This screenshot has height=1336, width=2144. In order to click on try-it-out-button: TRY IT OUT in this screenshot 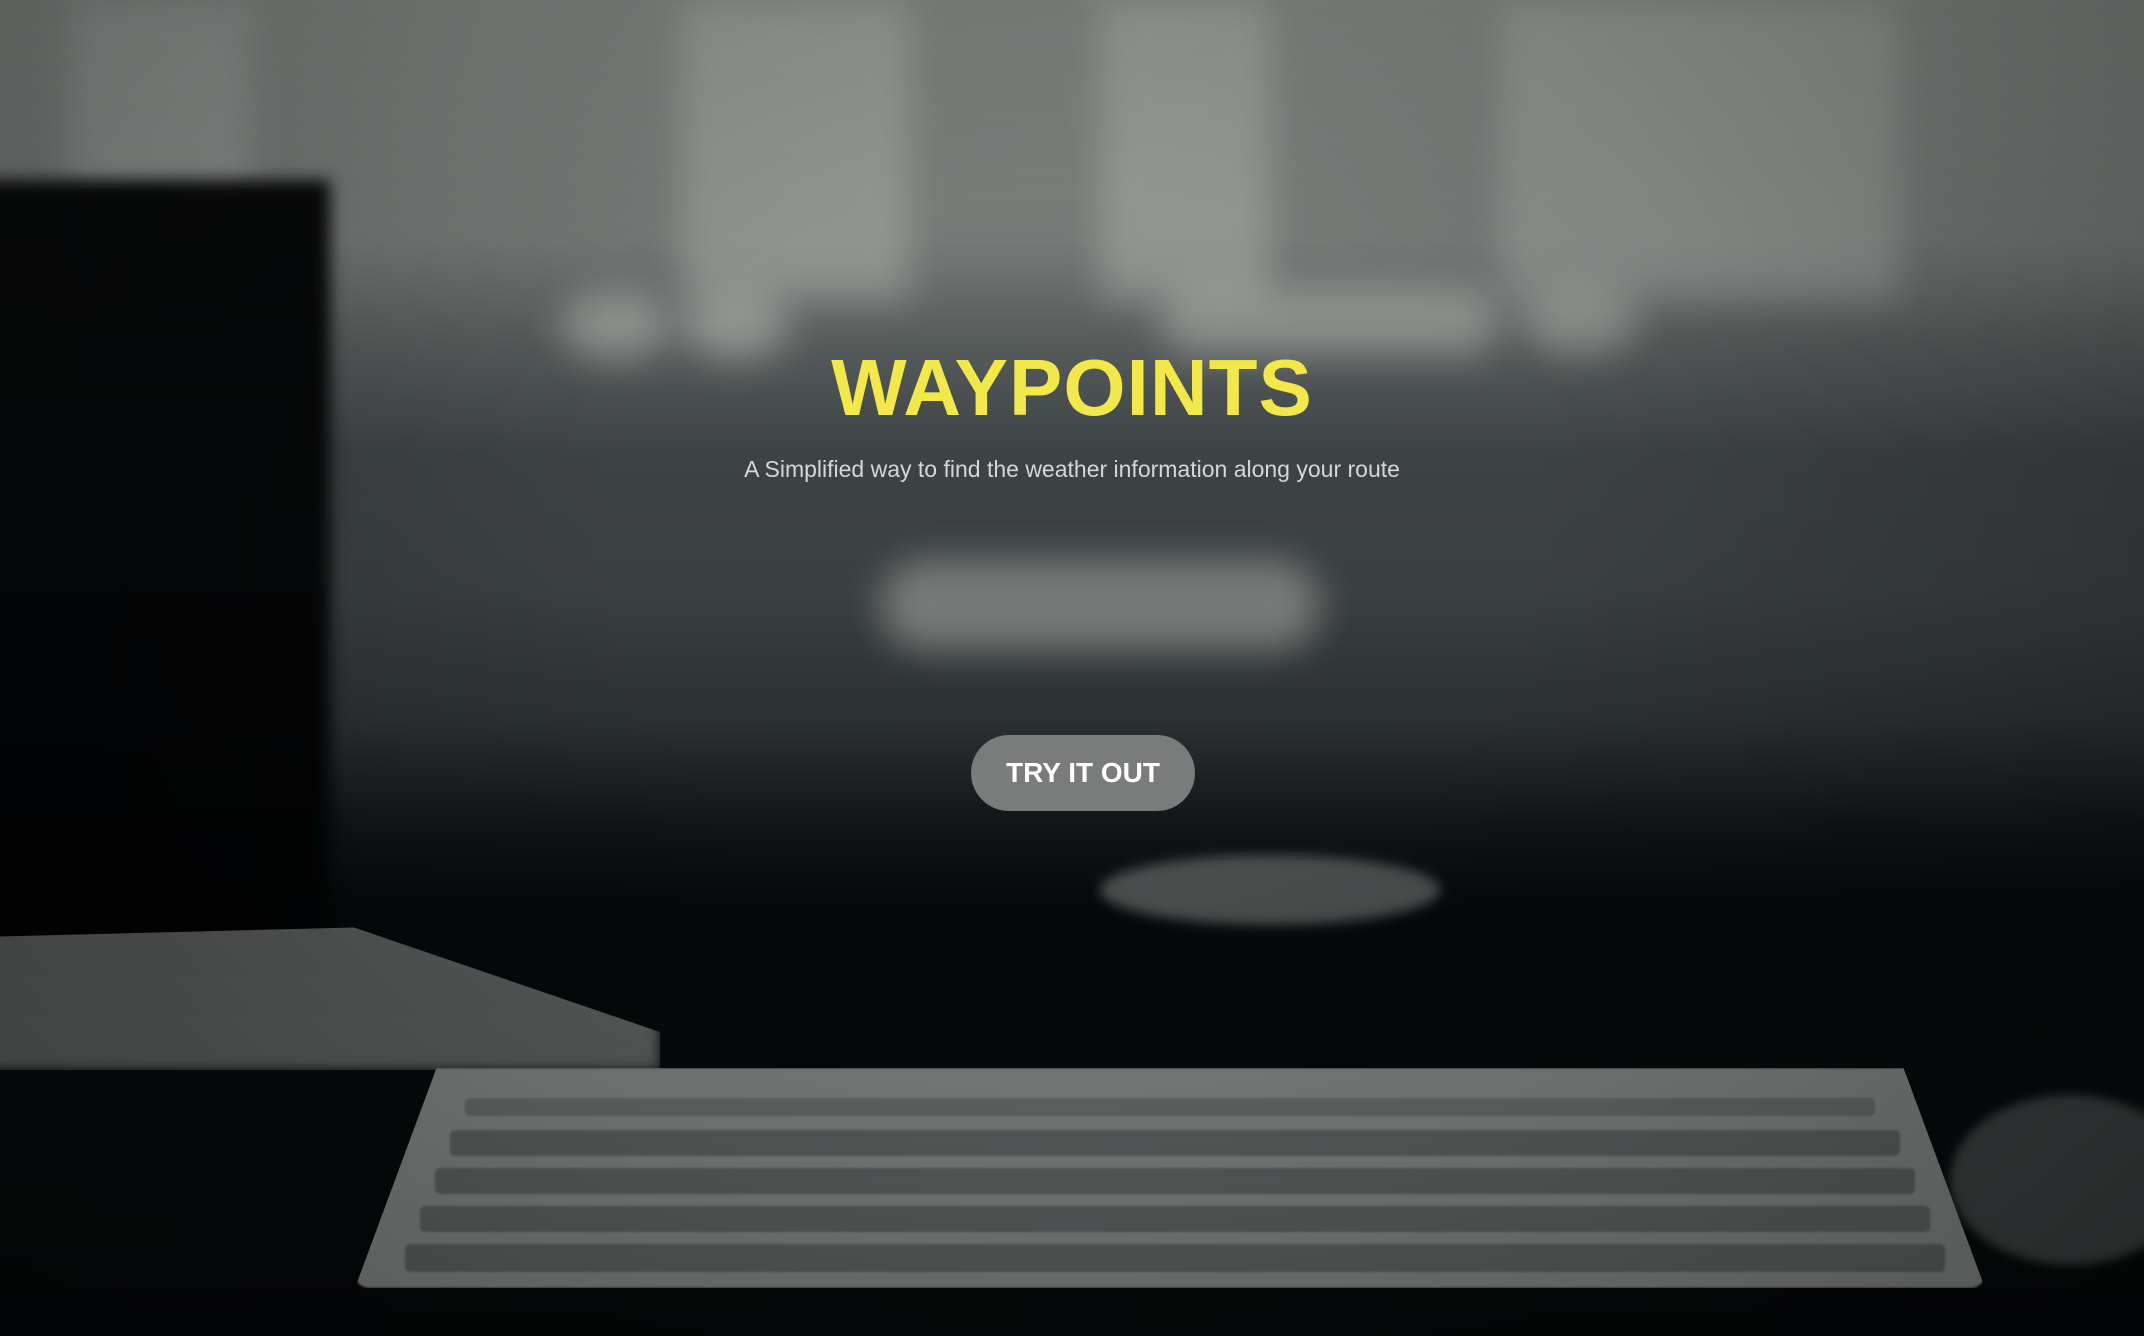, I will do `click(1083, 773)`.